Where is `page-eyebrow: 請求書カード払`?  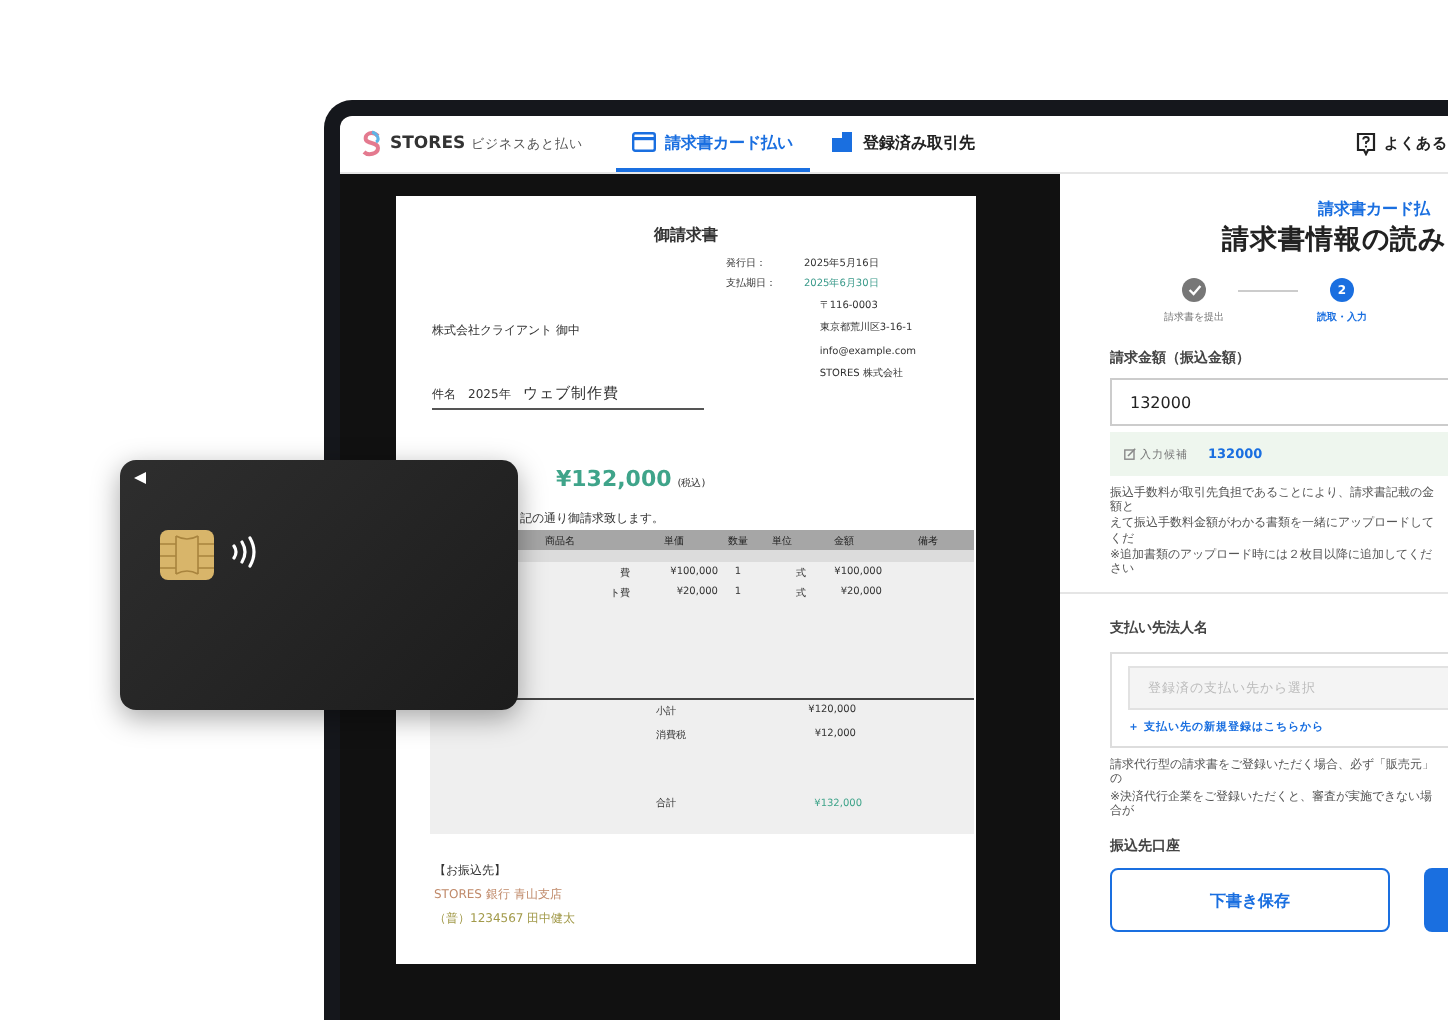 page-eyebrow: 請求書カード払 is located at coordinates (1374, 209).